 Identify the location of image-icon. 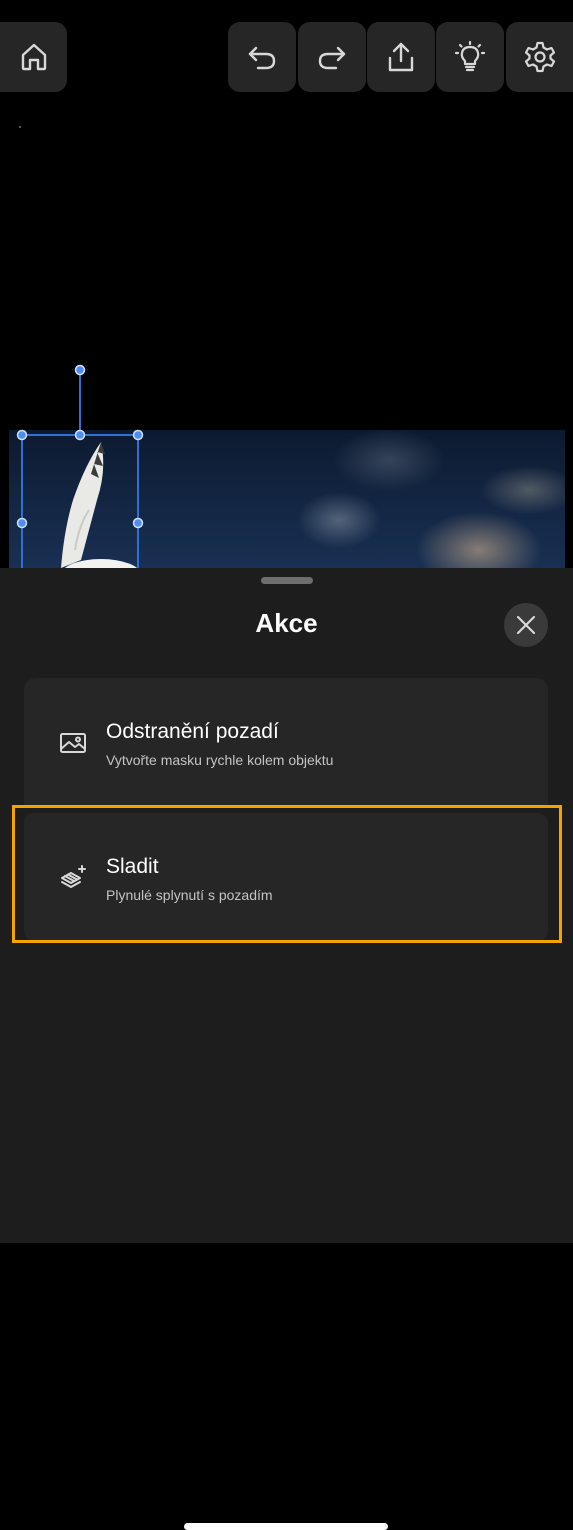
(73, 743).